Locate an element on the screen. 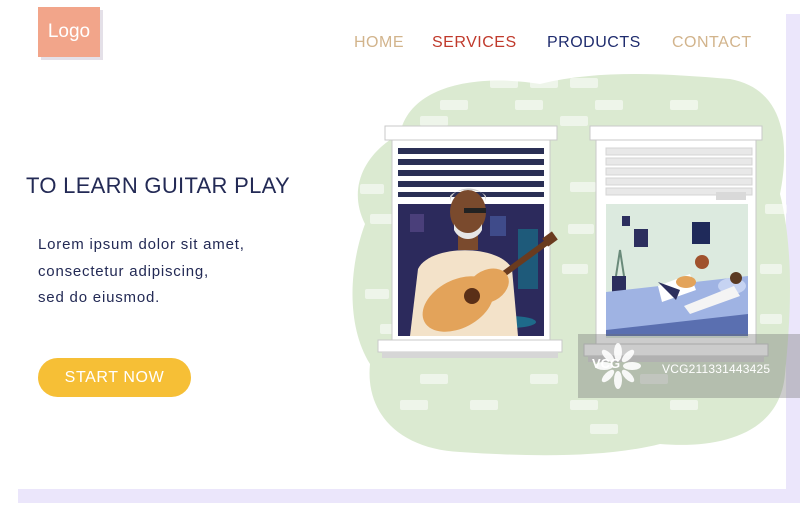 The width and height of the screenshot is (800, 509). nav-products-link: PRODUCTS is located at coordinates (594, 43).